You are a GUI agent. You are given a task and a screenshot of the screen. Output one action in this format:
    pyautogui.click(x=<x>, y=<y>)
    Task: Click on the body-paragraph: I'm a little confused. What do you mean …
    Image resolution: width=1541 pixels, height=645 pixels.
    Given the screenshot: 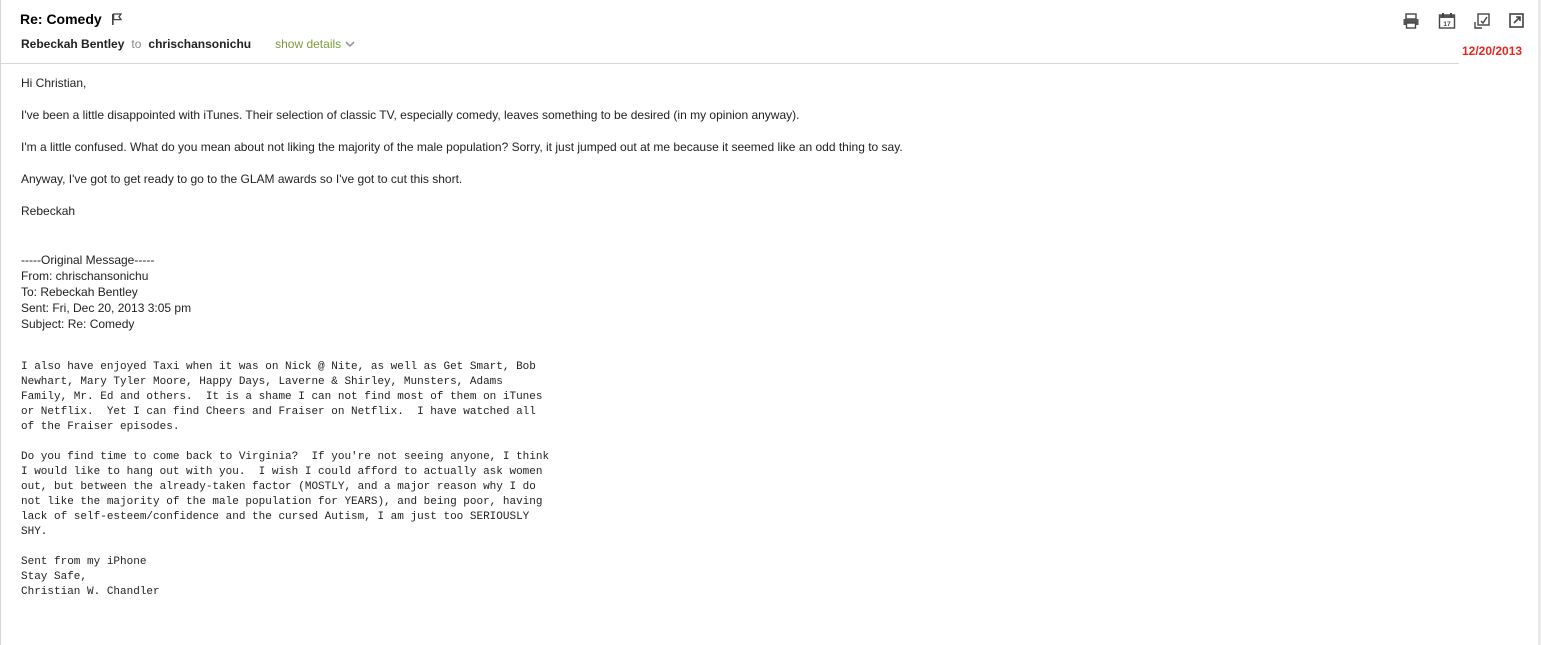 What is the action you would take?
    pyautogui.click(x=462, y=147)
    